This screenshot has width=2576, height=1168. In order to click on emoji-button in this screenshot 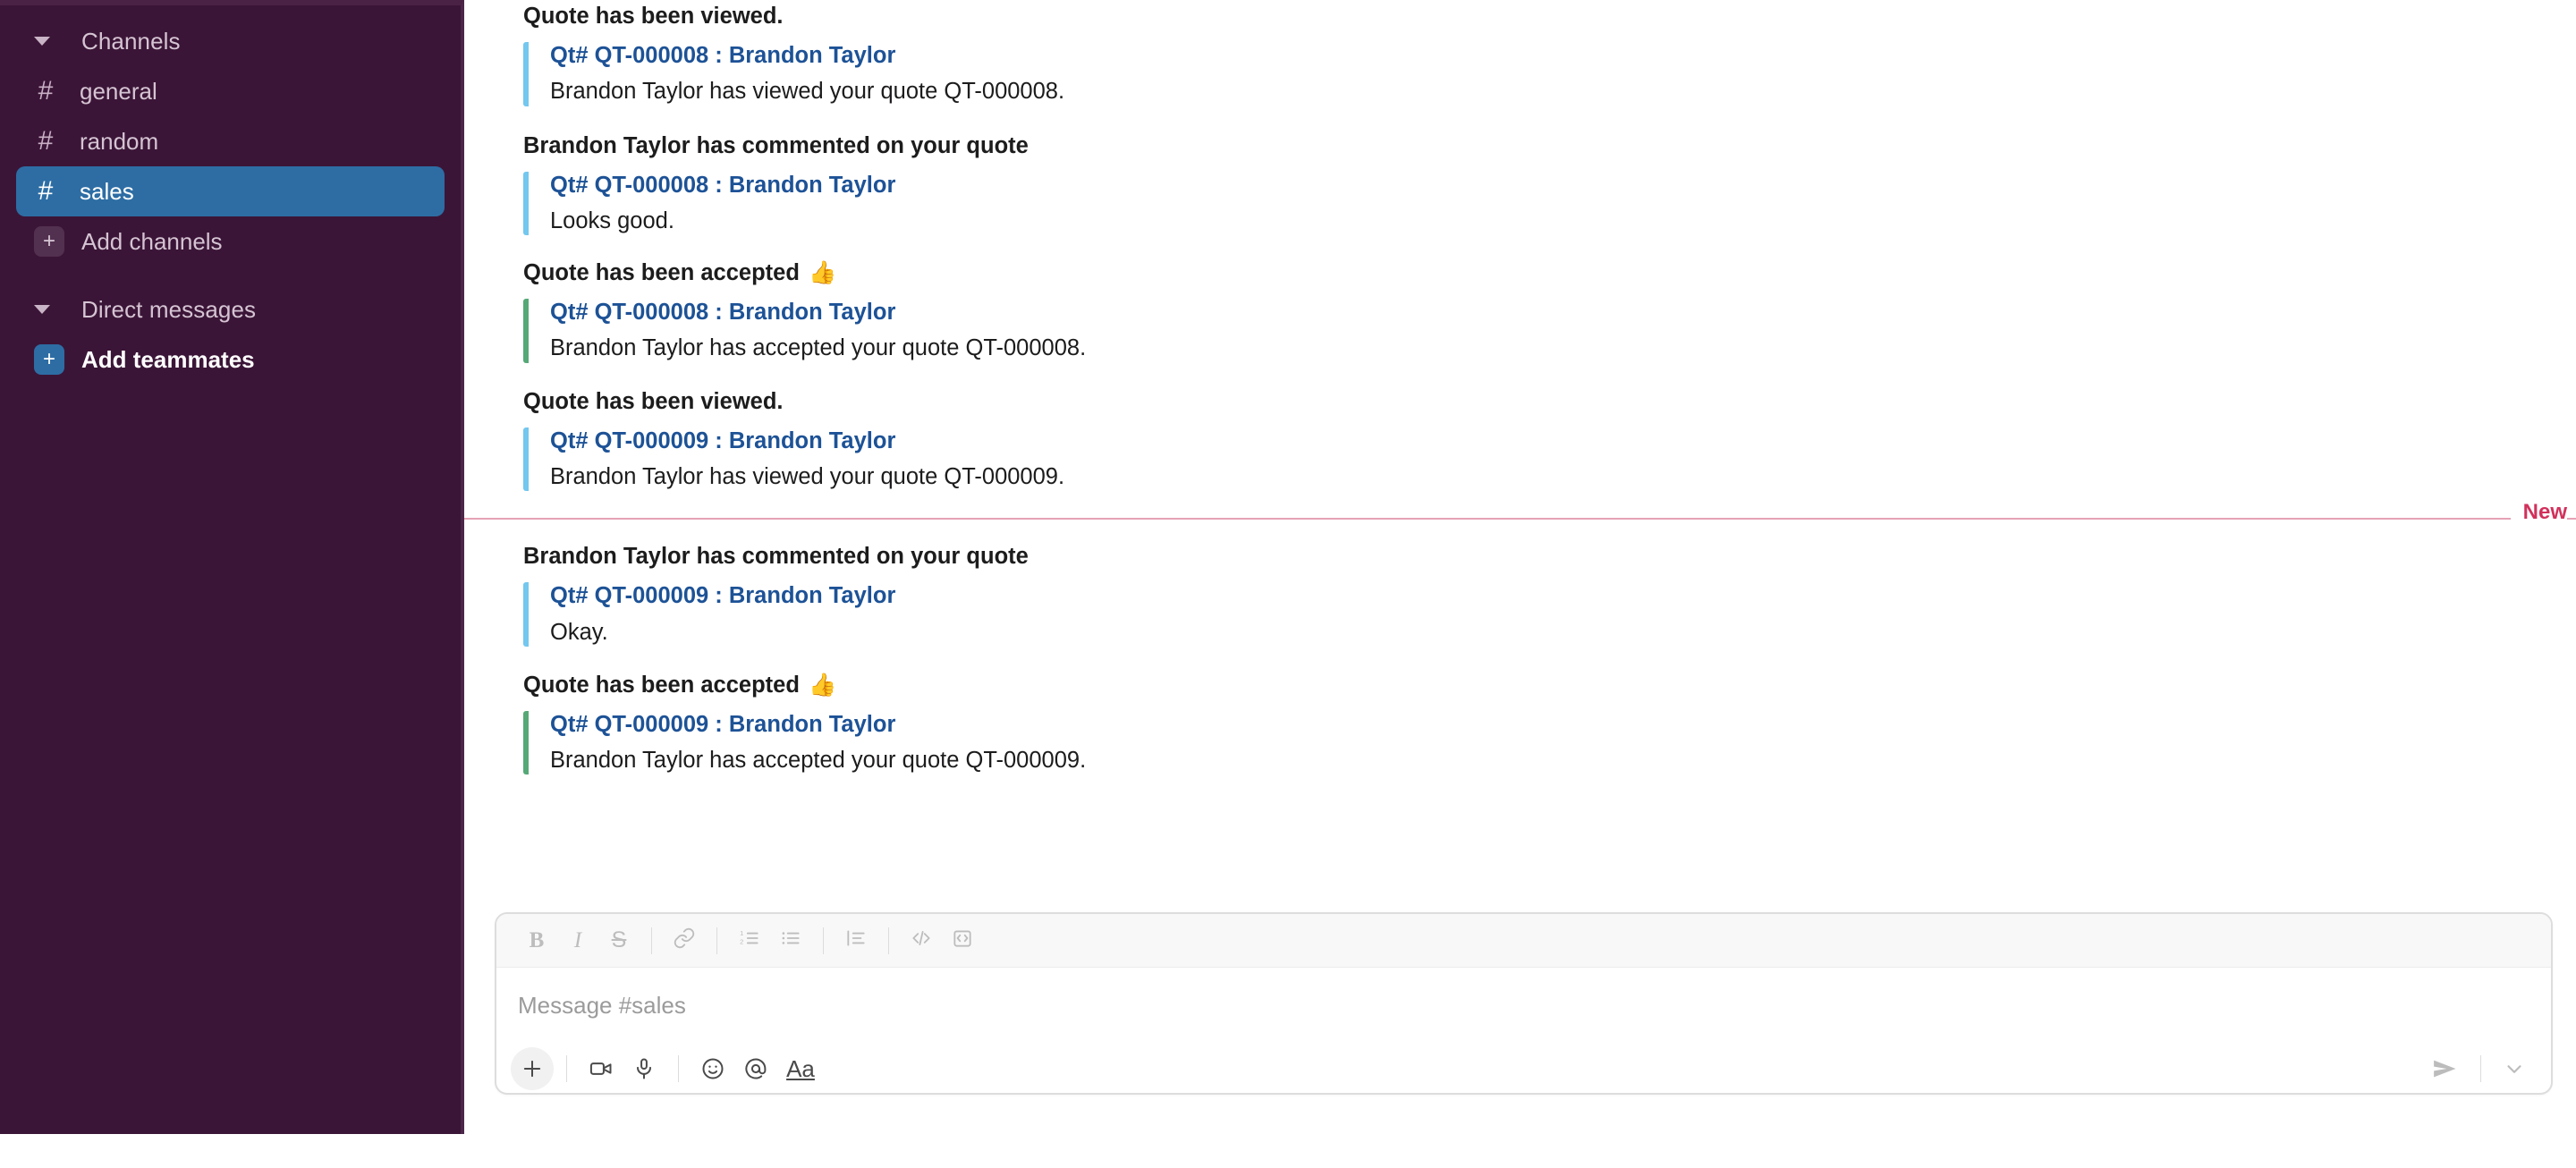, I will do `click(712, 1068)`.